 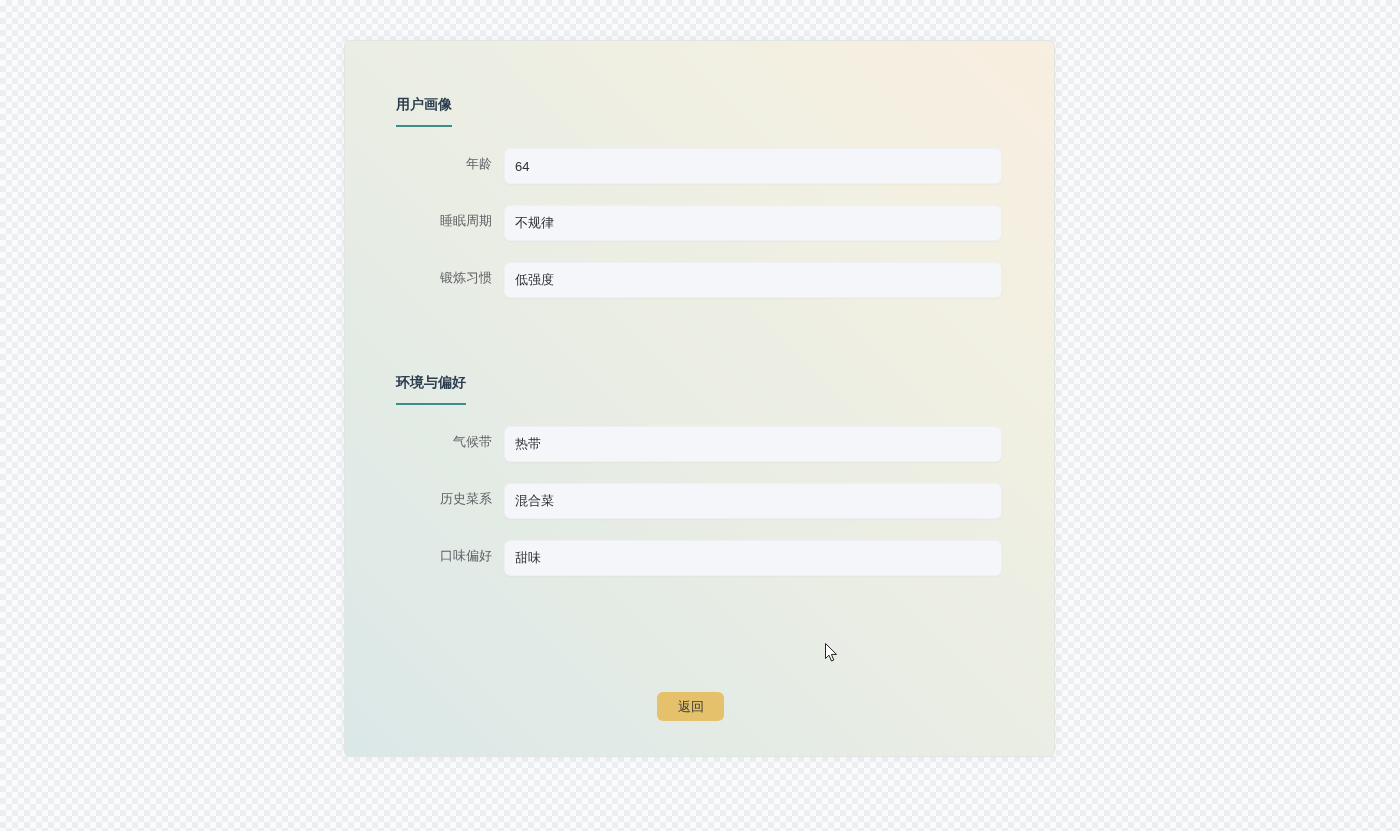 What do you see at coordinates (478, 164) in the screenshot?
I see `field-label: 年龄` at bounding box center [478, 164].